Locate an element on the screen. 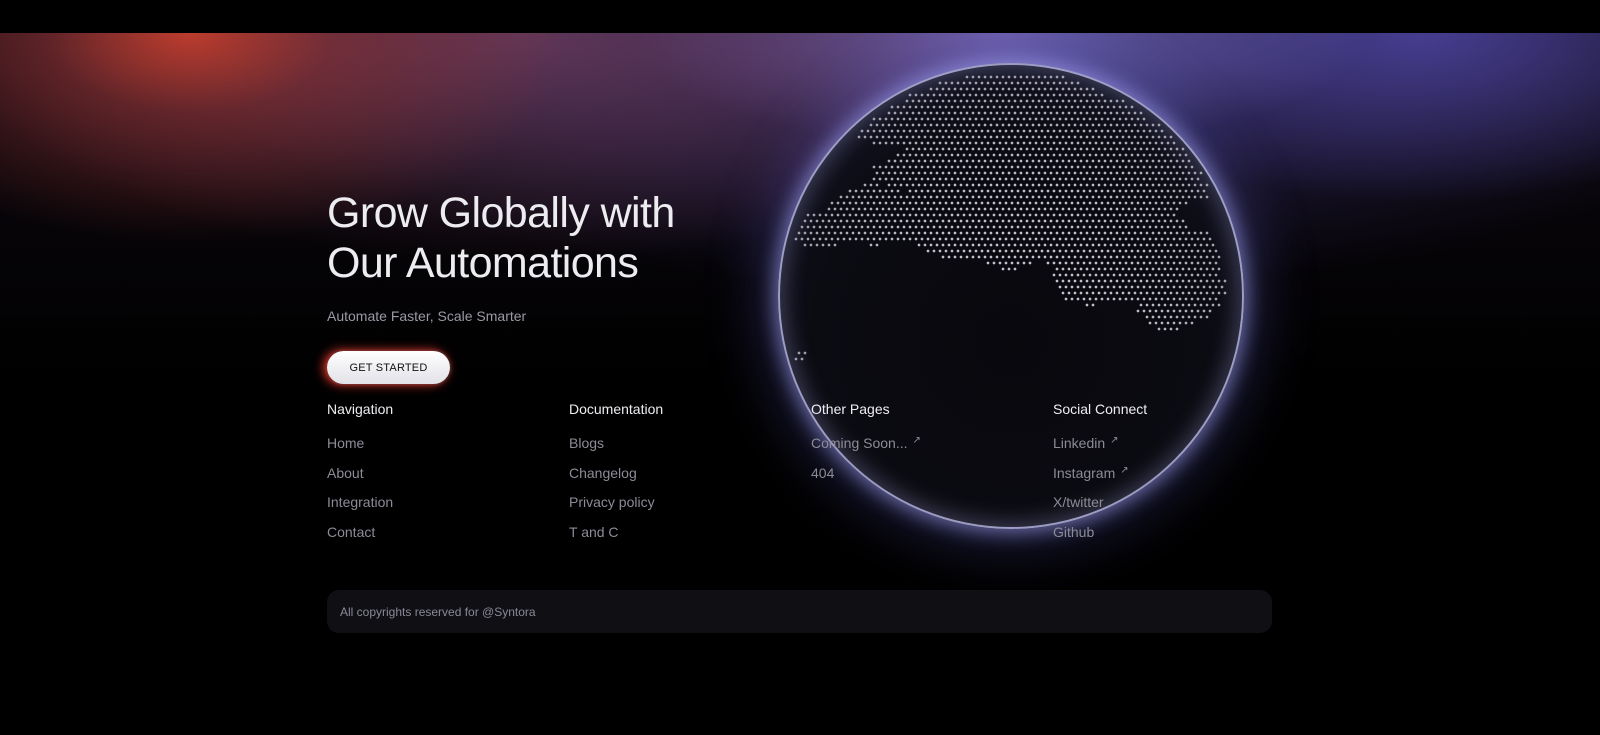  footer-link-about: About is located at coordinates (437, 478).